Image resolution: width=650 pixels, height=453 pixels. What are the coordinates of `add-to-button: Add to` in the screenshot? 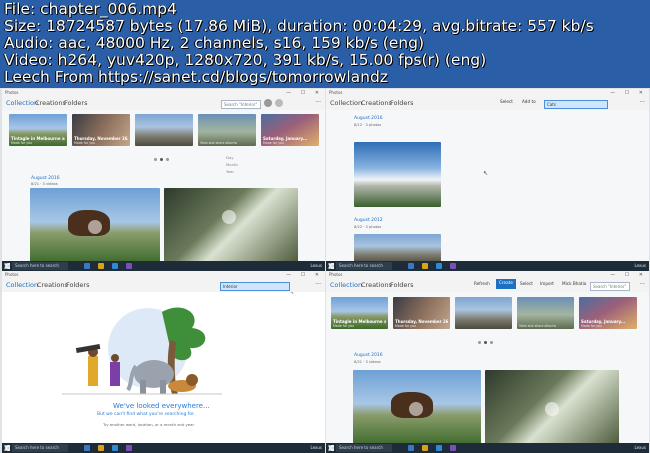 It's located at (529, 102).